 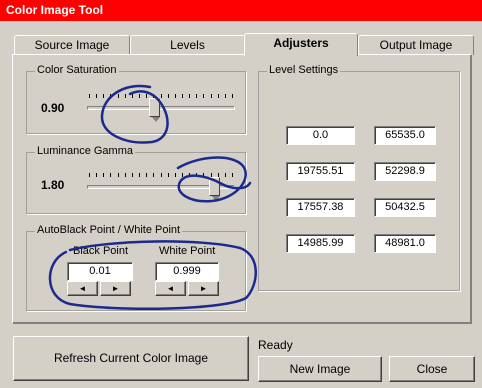 I want to click on autoblack-label: AutoBlack Point / White Point, so click(x=109, y=230).